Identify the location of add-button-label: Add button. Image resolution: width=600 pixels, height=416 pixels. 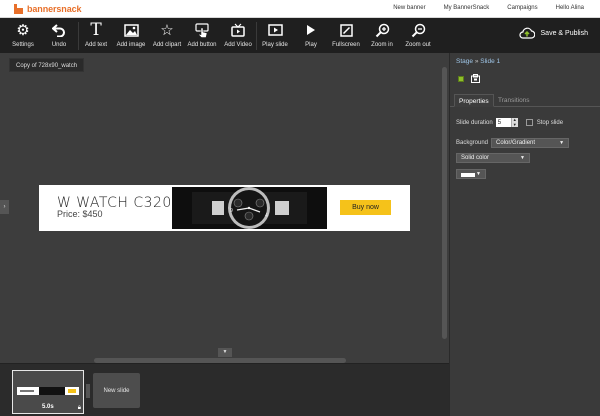
(202, 45).